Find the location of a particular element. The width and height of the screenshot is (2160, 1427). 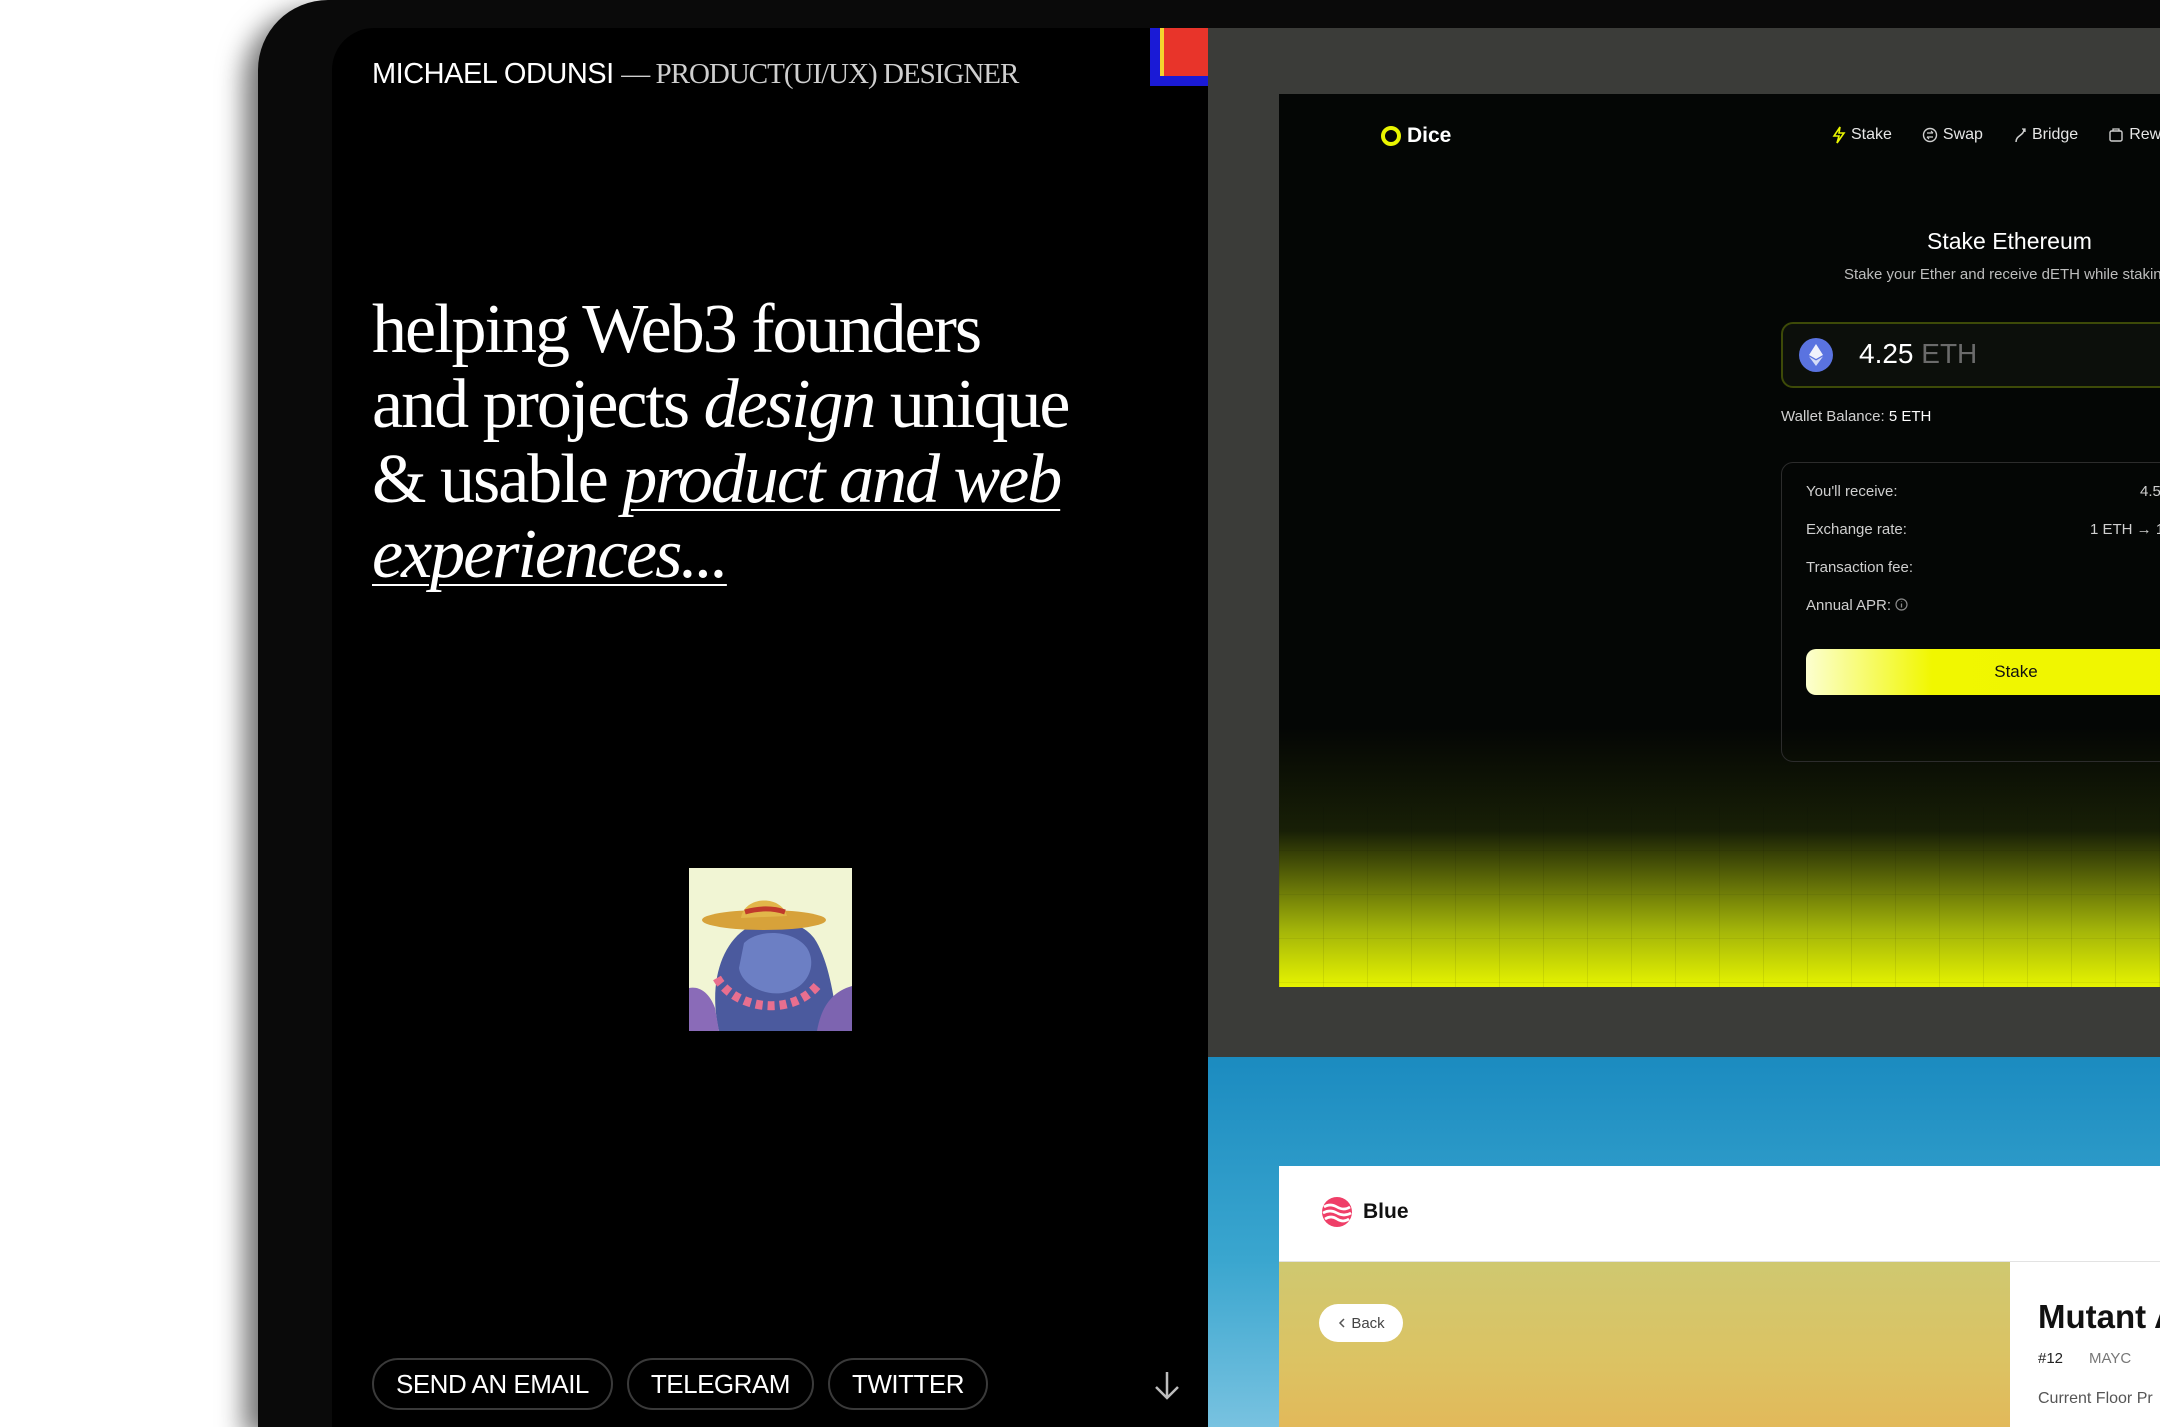

site-header: MICHAEL ODUNSI — PRODUCT(UI/UX) DESIGNER is located at coordinates (695, 74).